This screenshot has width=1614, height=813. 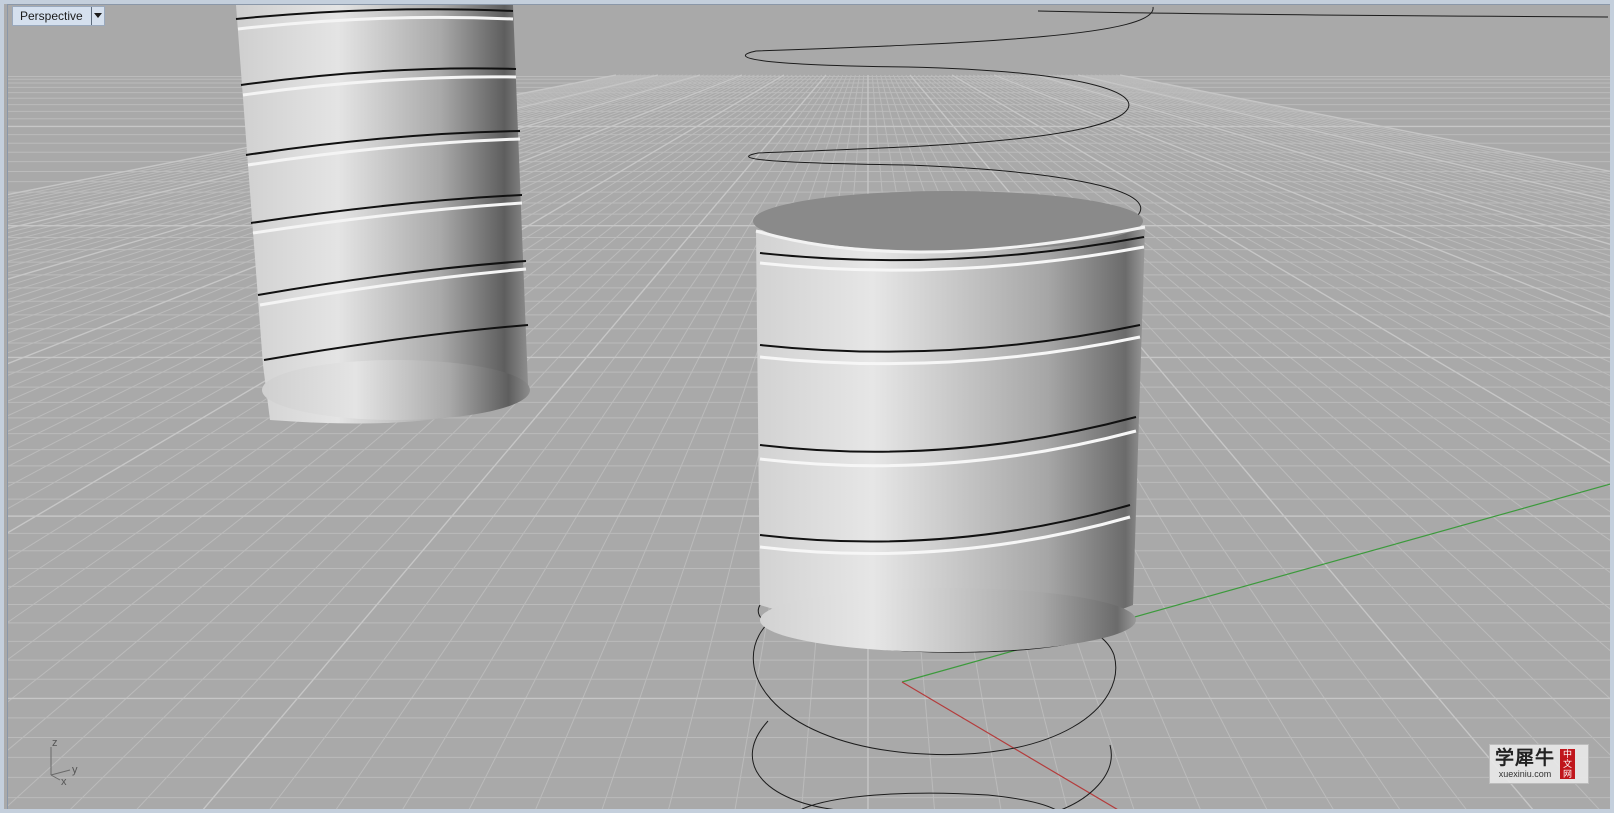 What do you see at coordinates (75, 770) in the screenshot?
I see `axis-y-label: y` at bounding box center [75, 770].